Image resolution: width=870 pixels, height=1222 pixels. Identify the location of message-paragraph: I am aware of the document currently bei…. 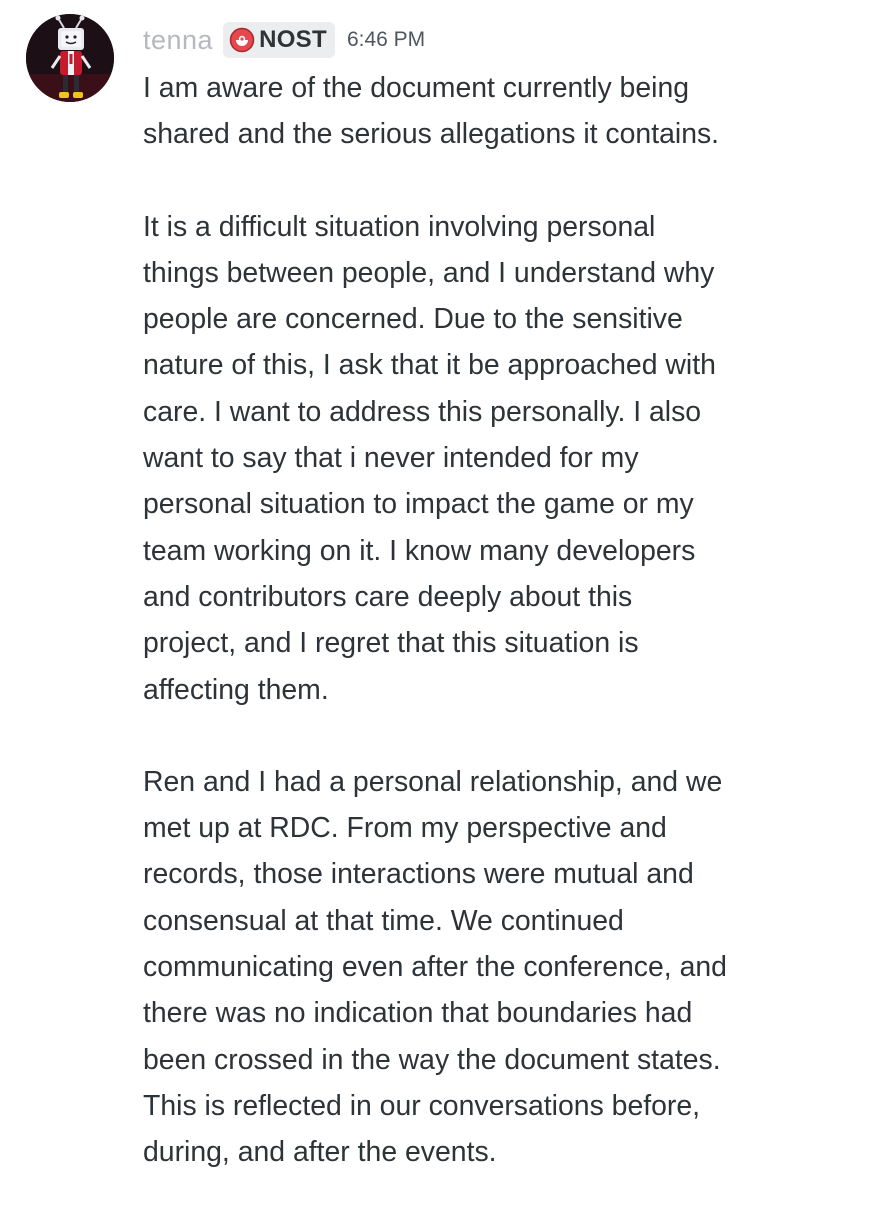
(503, 111).